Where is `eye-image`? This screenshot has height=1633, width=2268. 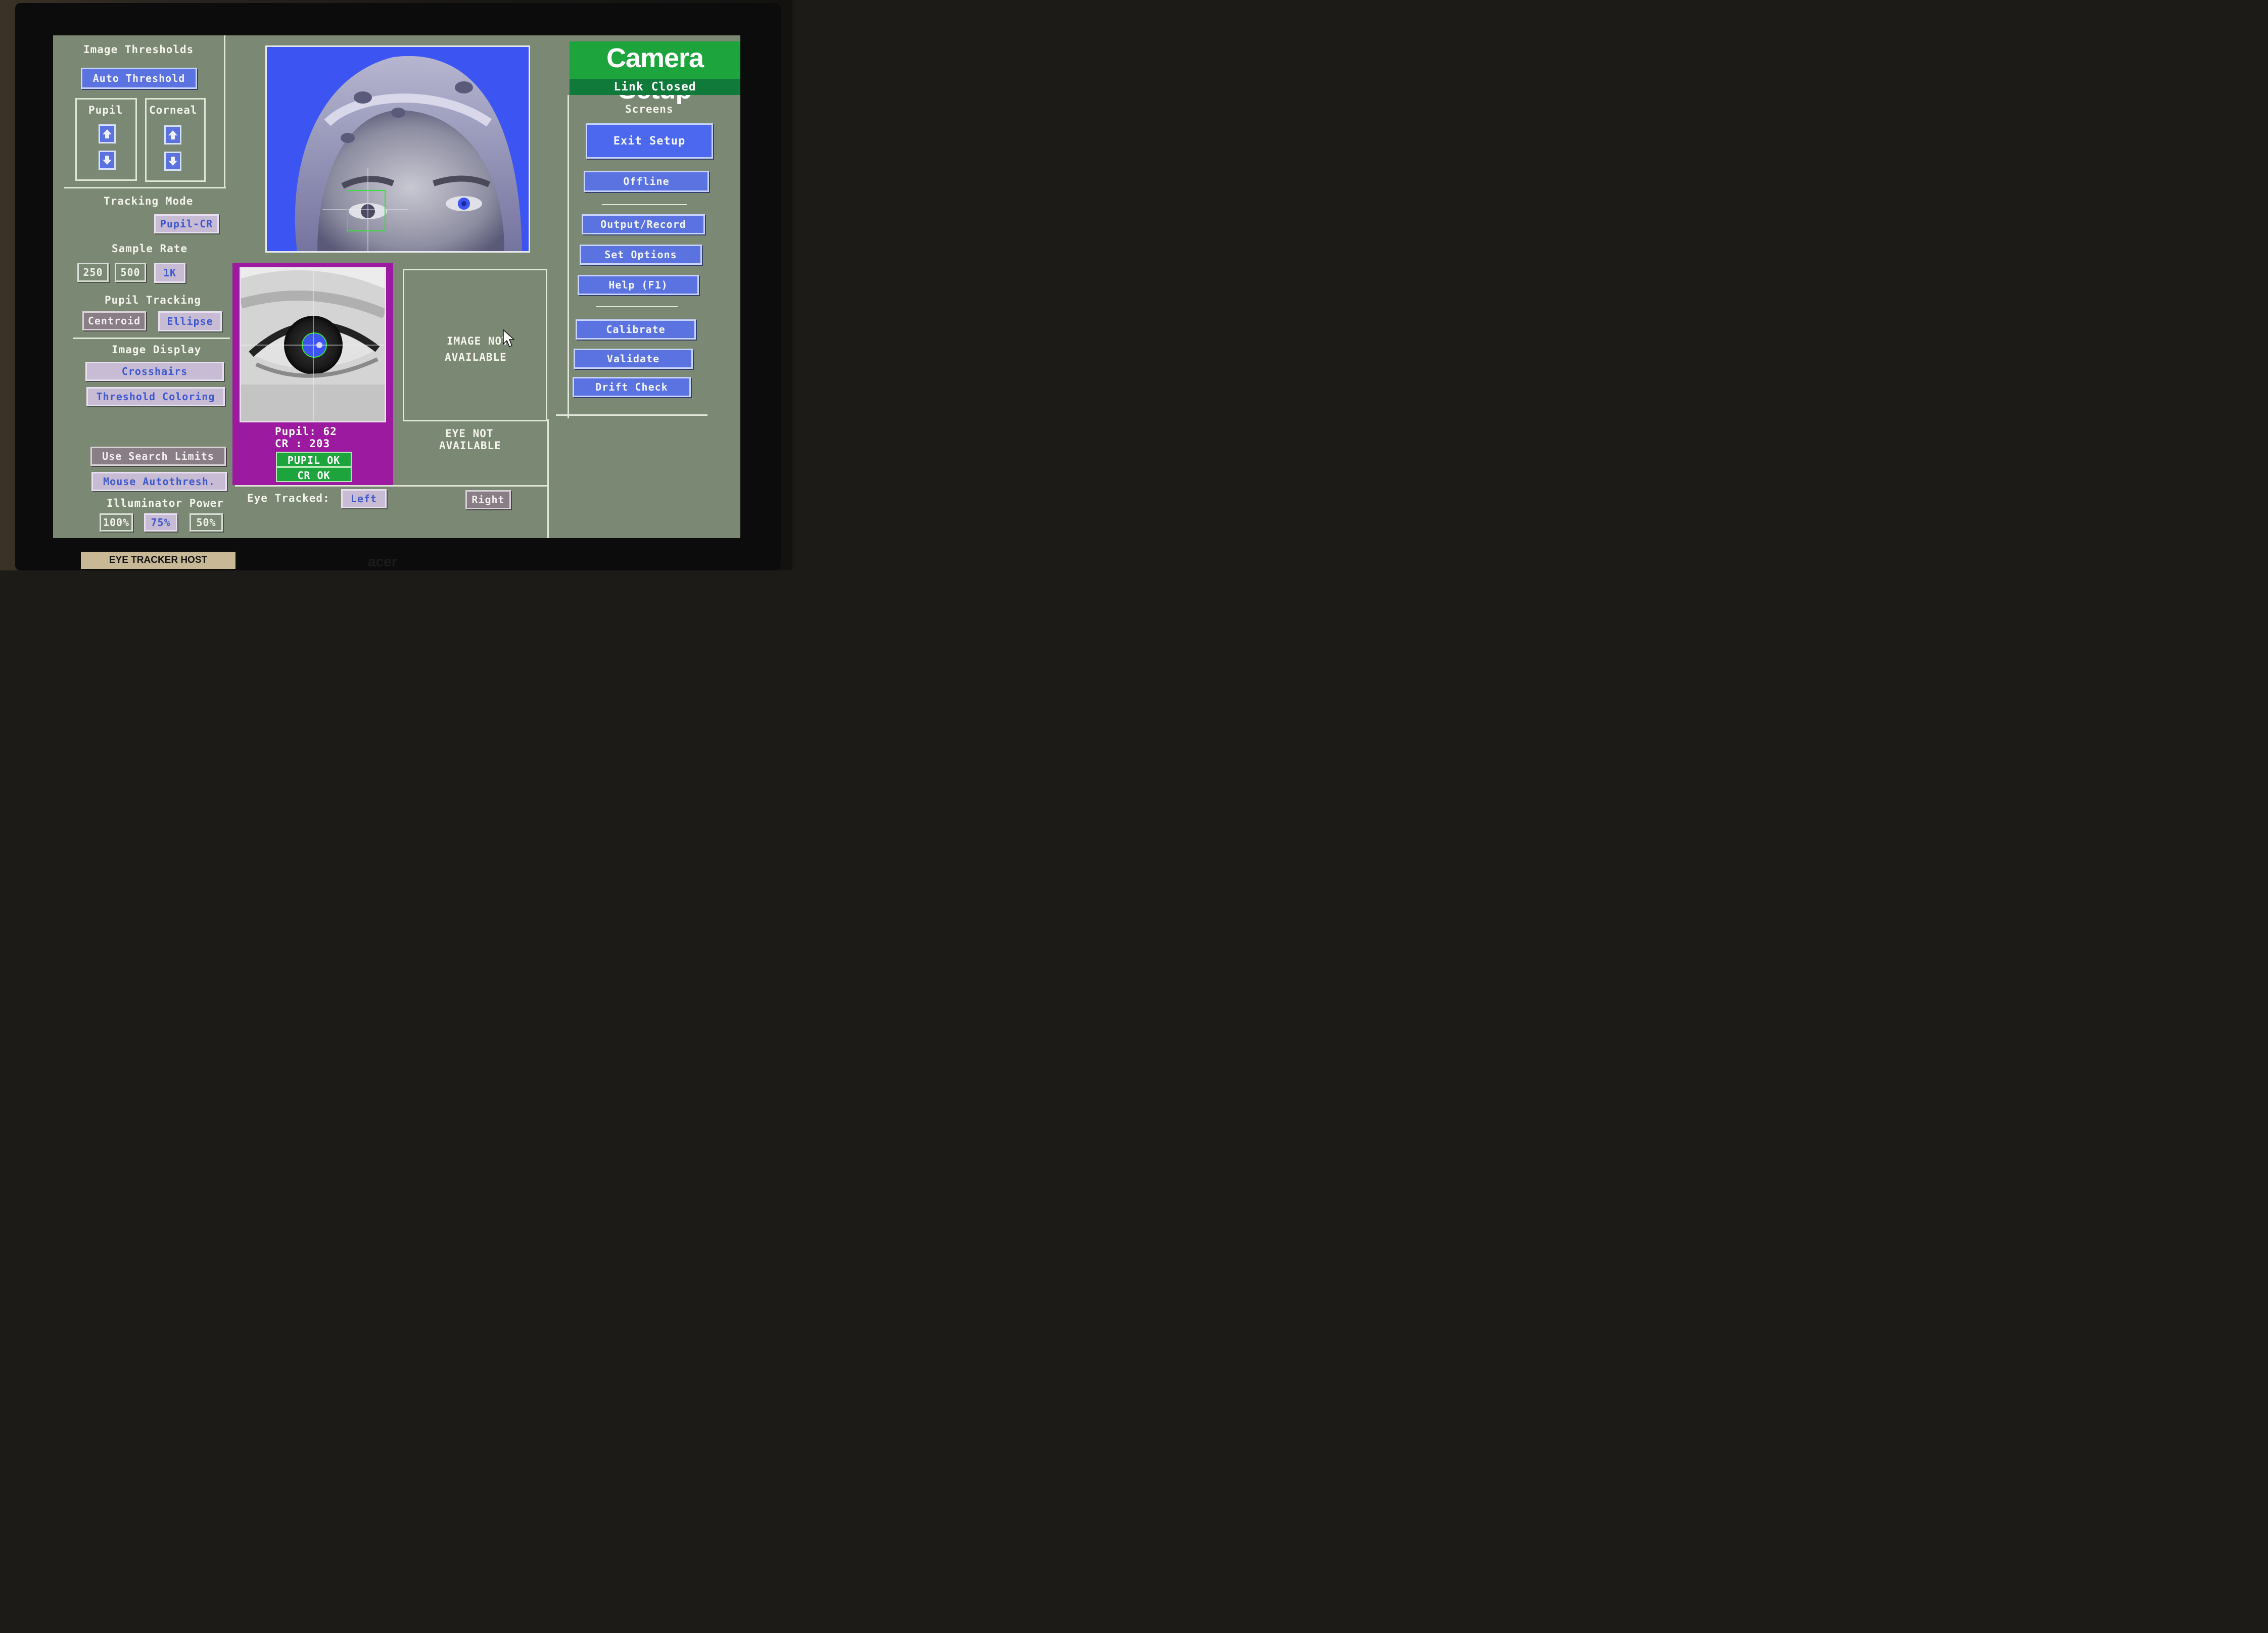
eye-image is located at coordinates (313, 344).